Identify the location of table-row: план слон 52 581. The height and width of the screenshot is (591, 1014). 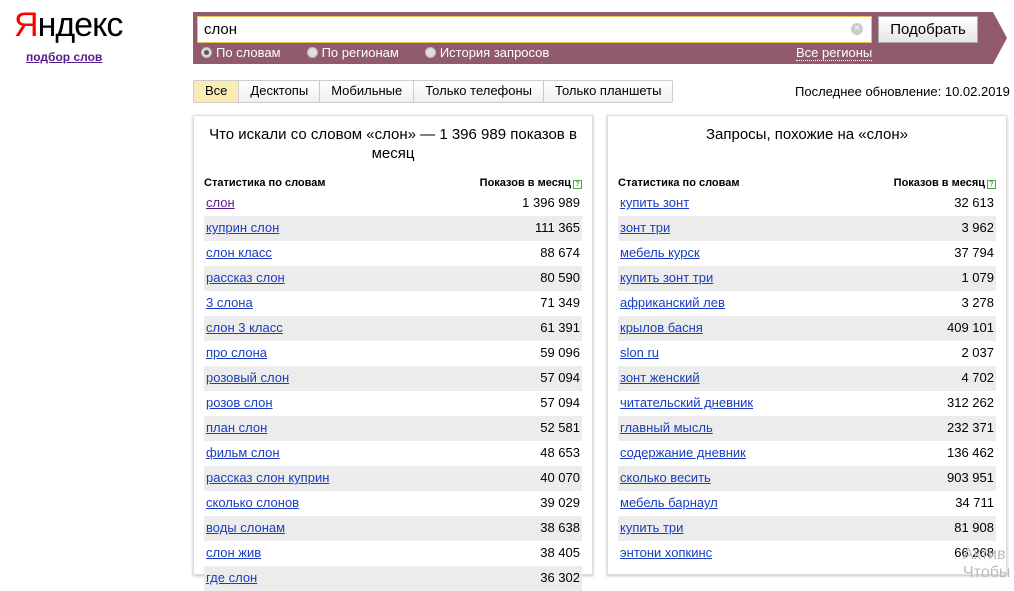
(393, 428).